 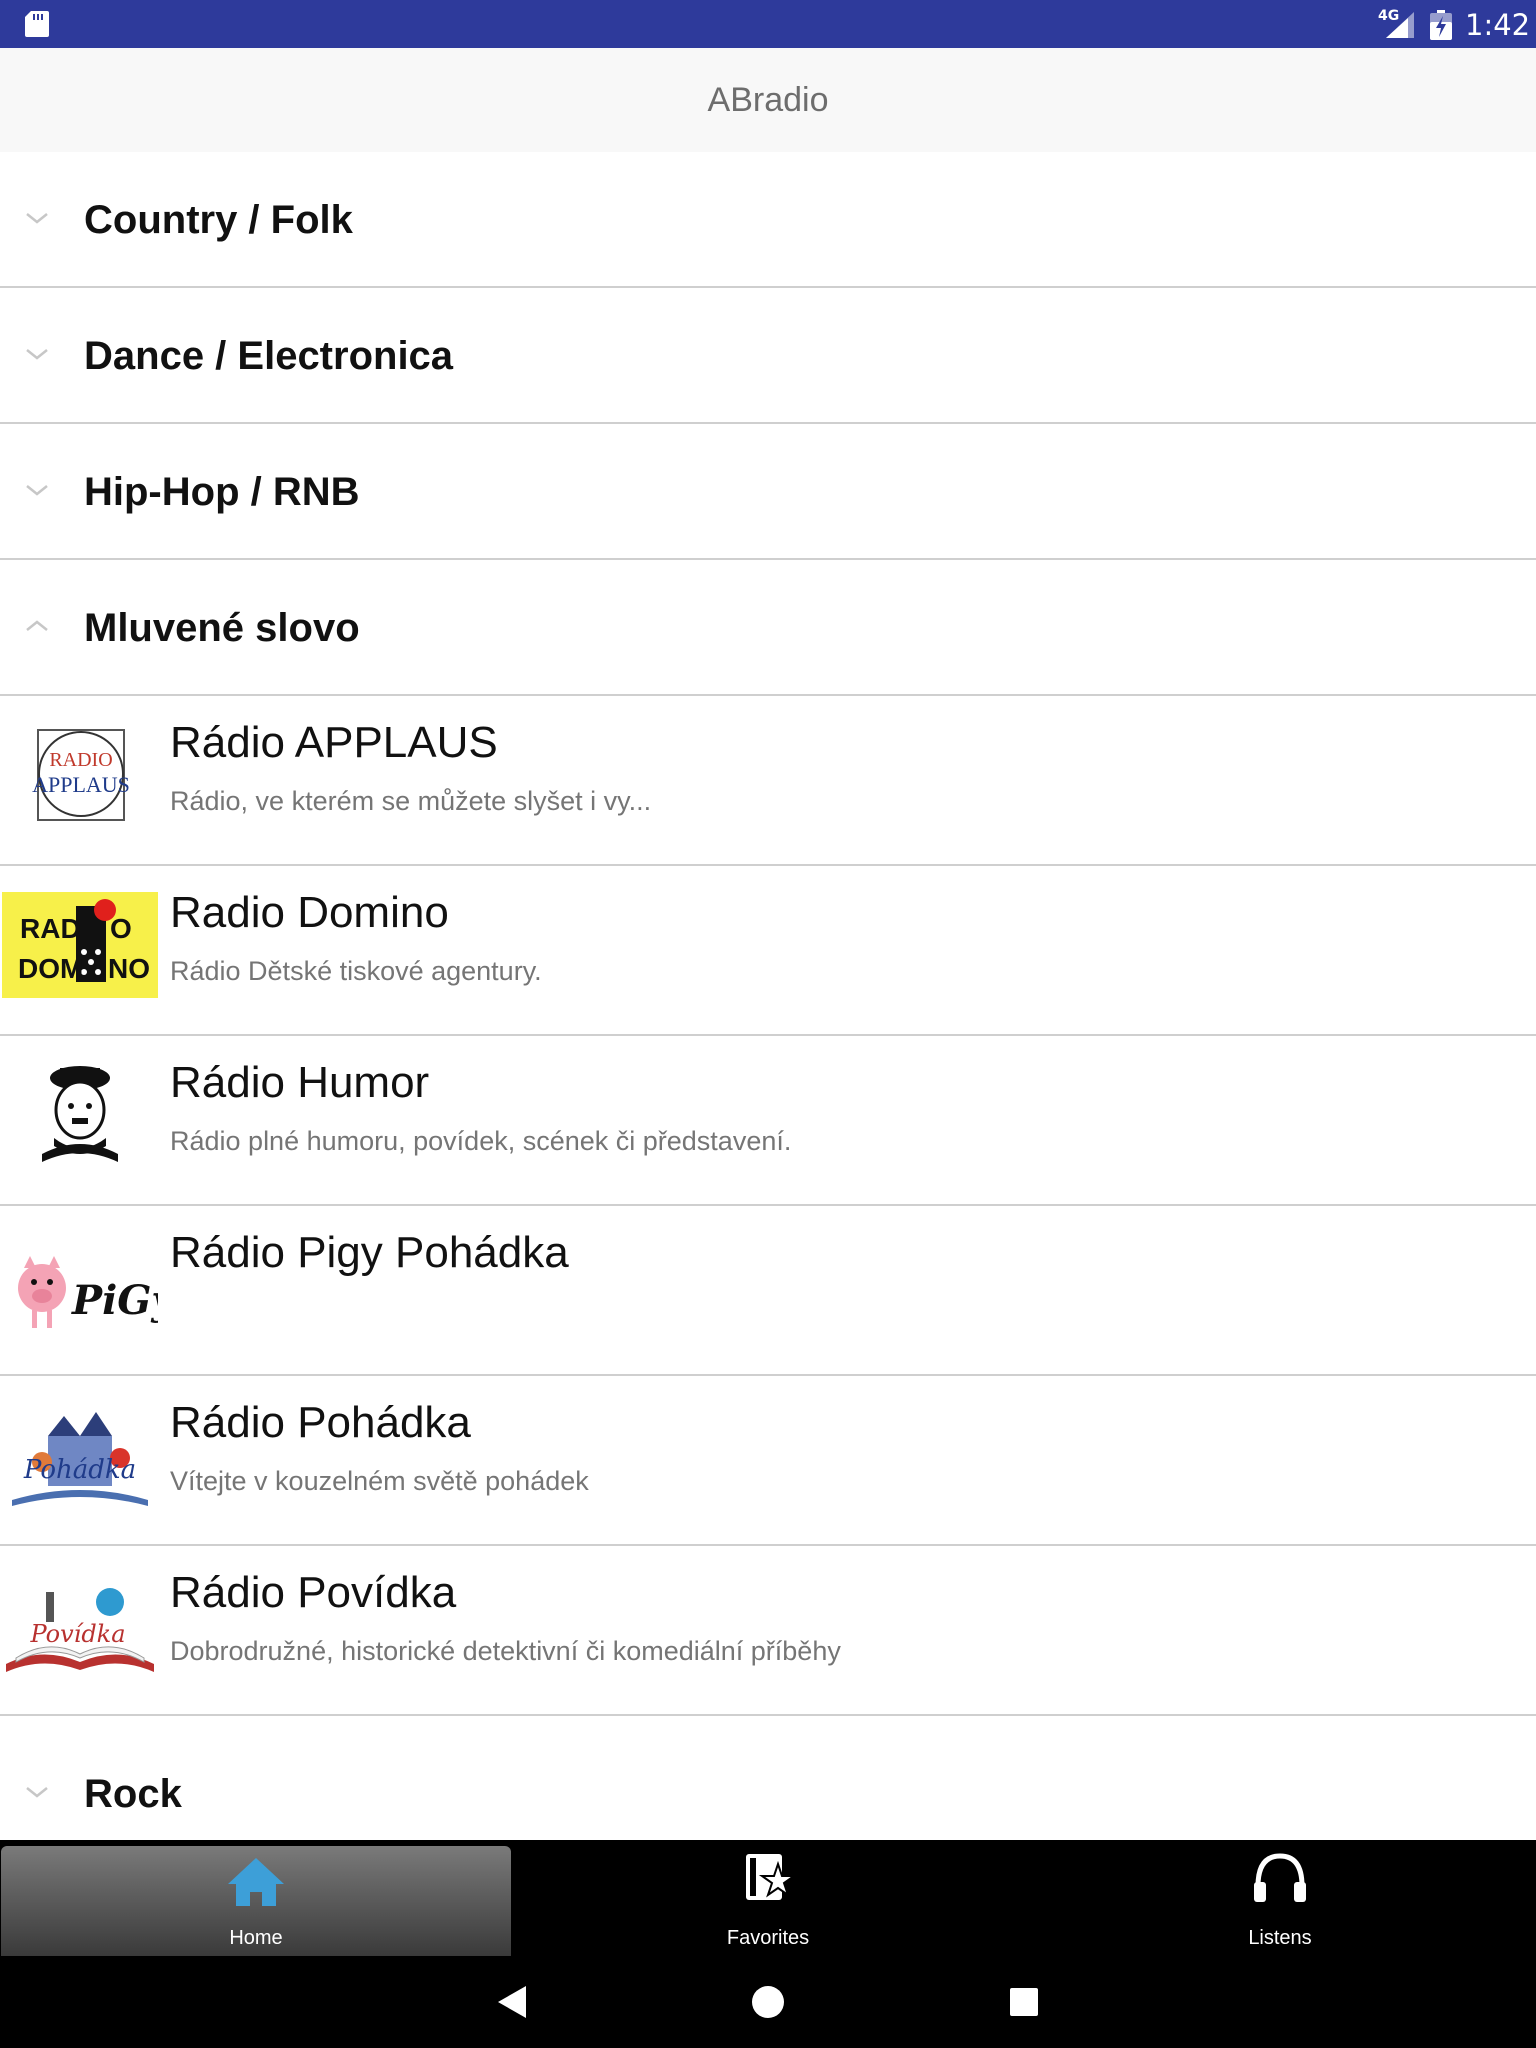 I want to click on pigy-logo: PiGy, so click(x=88, y=1292).